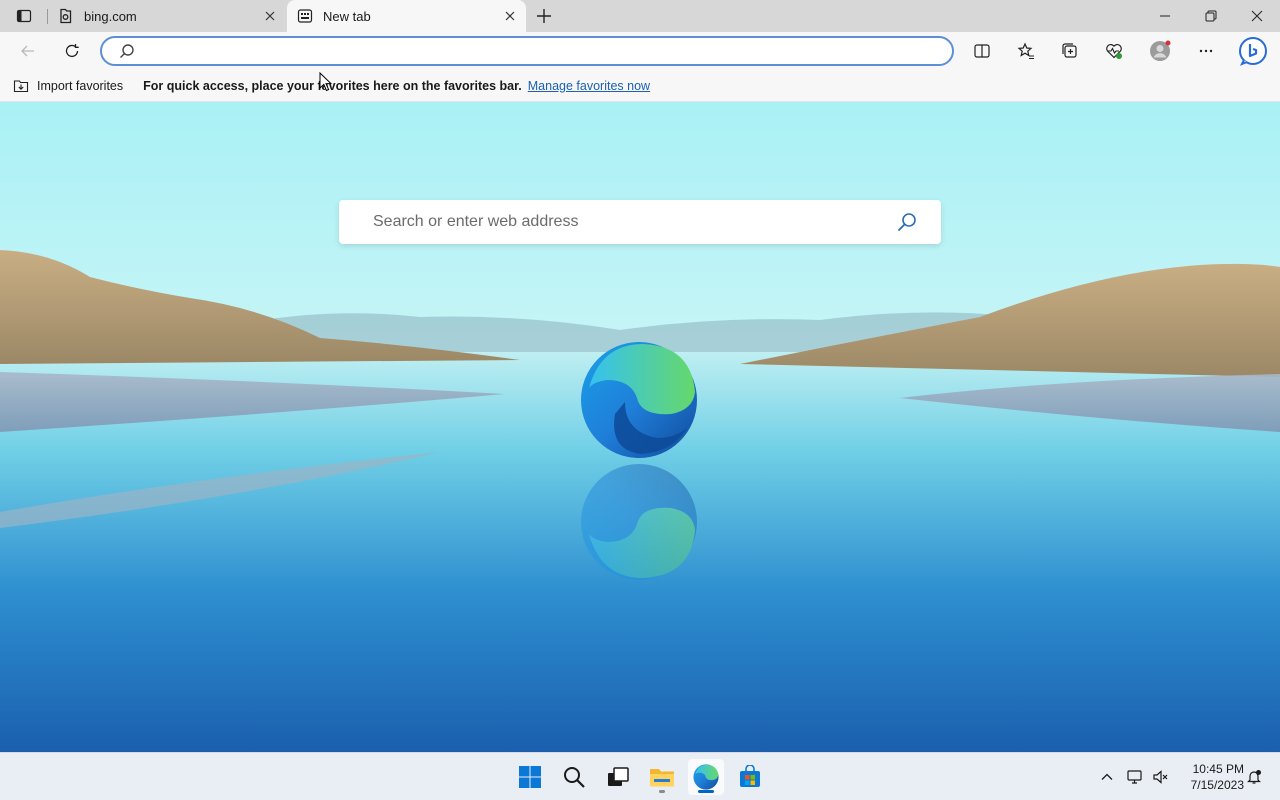 The image size is (1280, 800). I want to click on restore-button, so click(1211, 16).